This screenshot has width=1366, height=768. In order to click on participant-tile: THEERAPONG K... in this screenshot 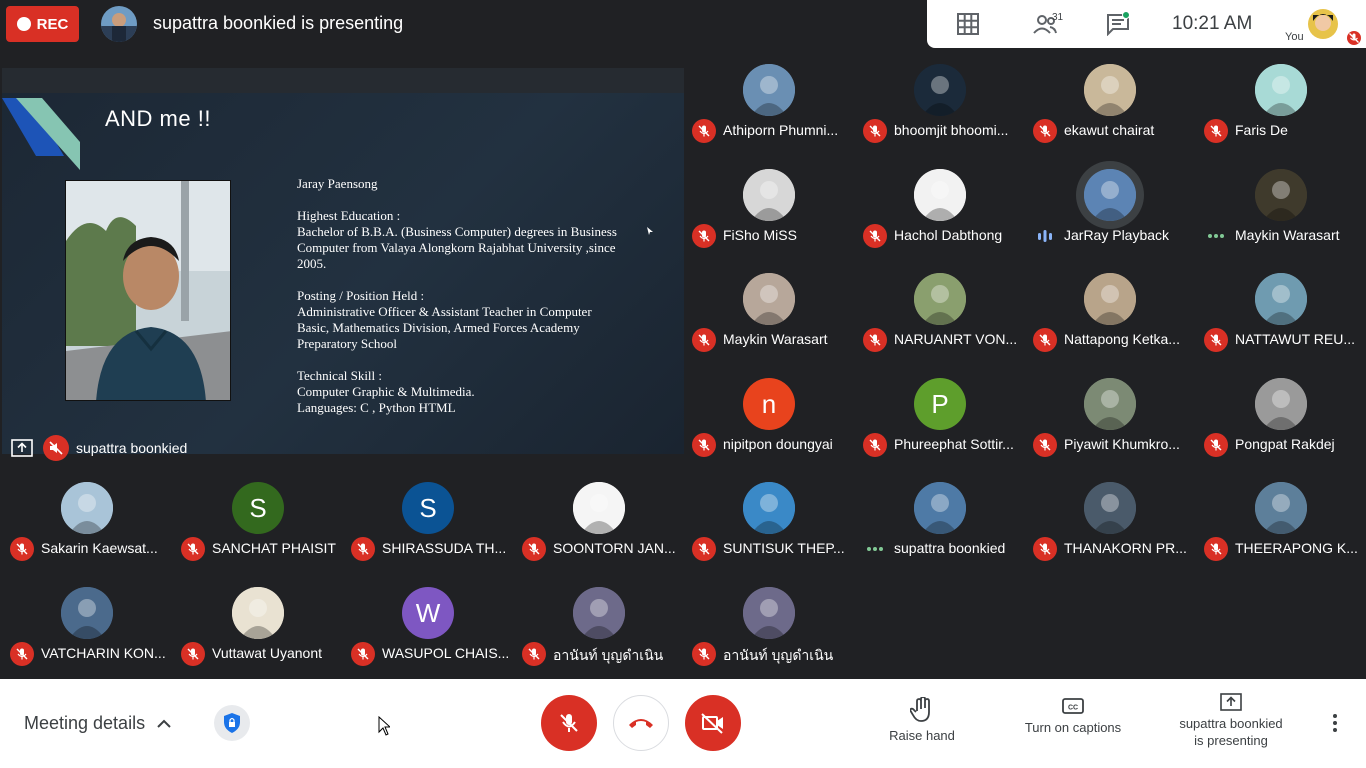, I will do `click(1281, 534)`.